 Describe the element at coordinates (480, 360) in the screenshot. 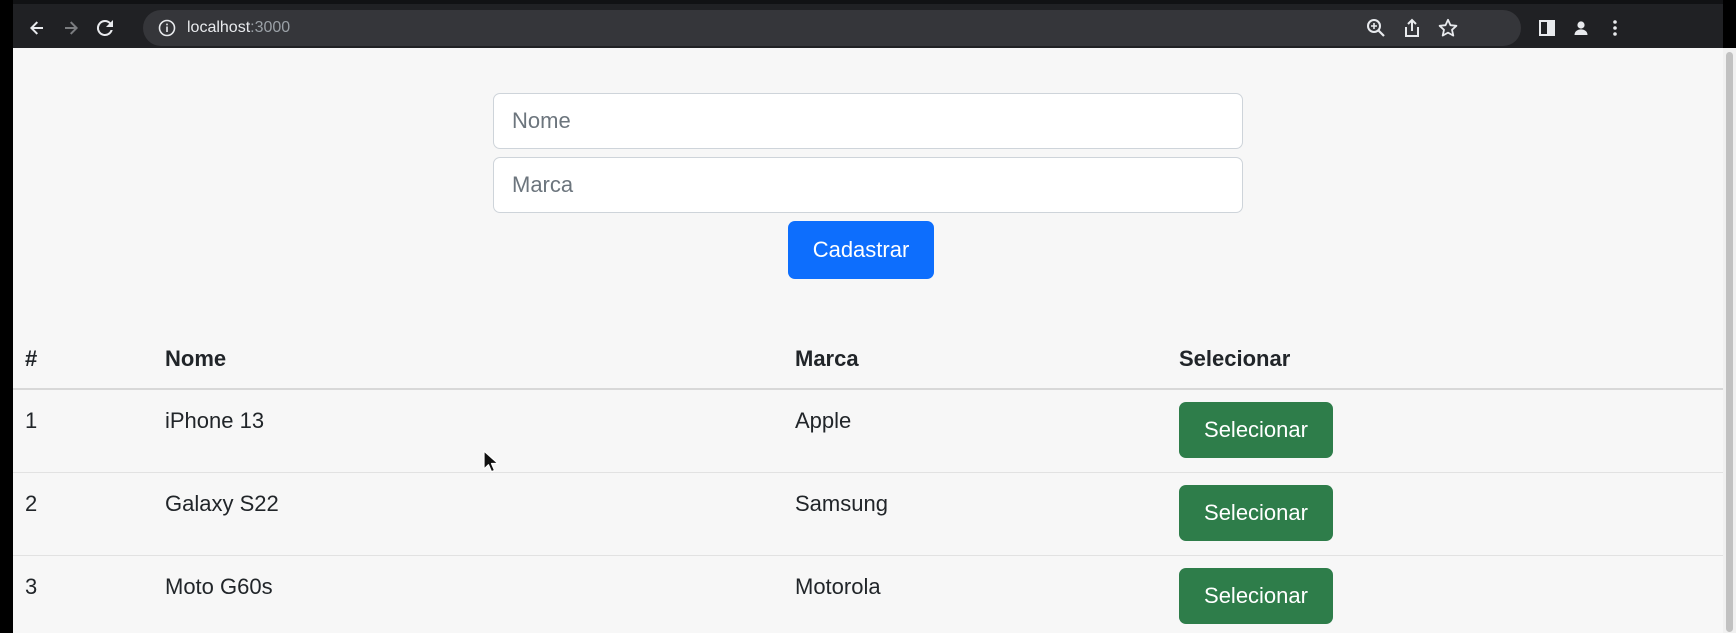

I see `header-nome: Nome` at that location.